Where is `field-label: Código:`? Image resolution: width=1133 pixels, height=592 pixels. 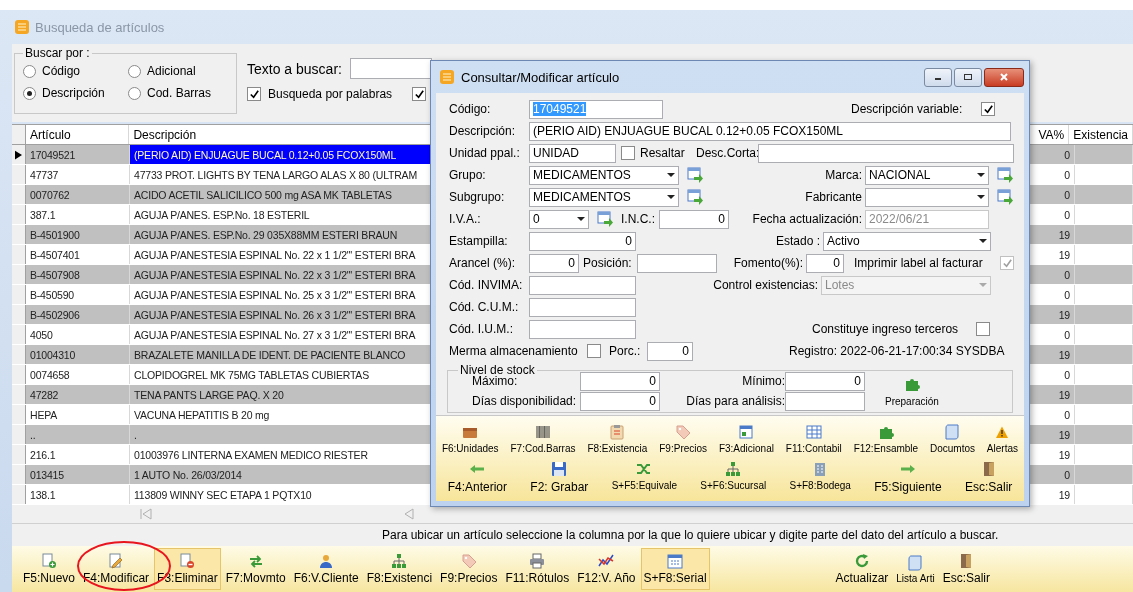
field-label: Código: is located at coordinates (470, 109).